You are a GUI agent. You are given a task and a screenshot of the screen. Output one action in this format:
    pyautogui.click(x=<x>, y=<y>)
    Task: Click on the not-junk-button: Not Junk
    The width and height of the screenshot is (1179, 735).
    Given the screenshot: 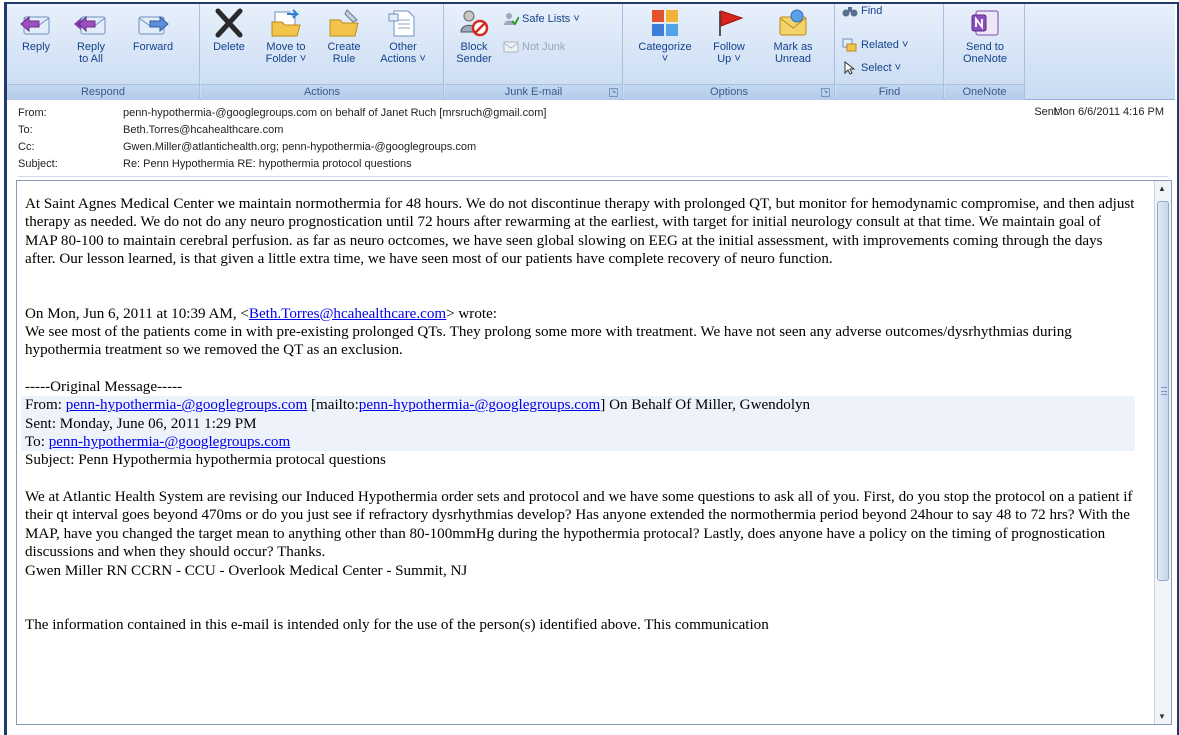 What is the action you would take?
    pyautogui.click(x=534, y=47)
    